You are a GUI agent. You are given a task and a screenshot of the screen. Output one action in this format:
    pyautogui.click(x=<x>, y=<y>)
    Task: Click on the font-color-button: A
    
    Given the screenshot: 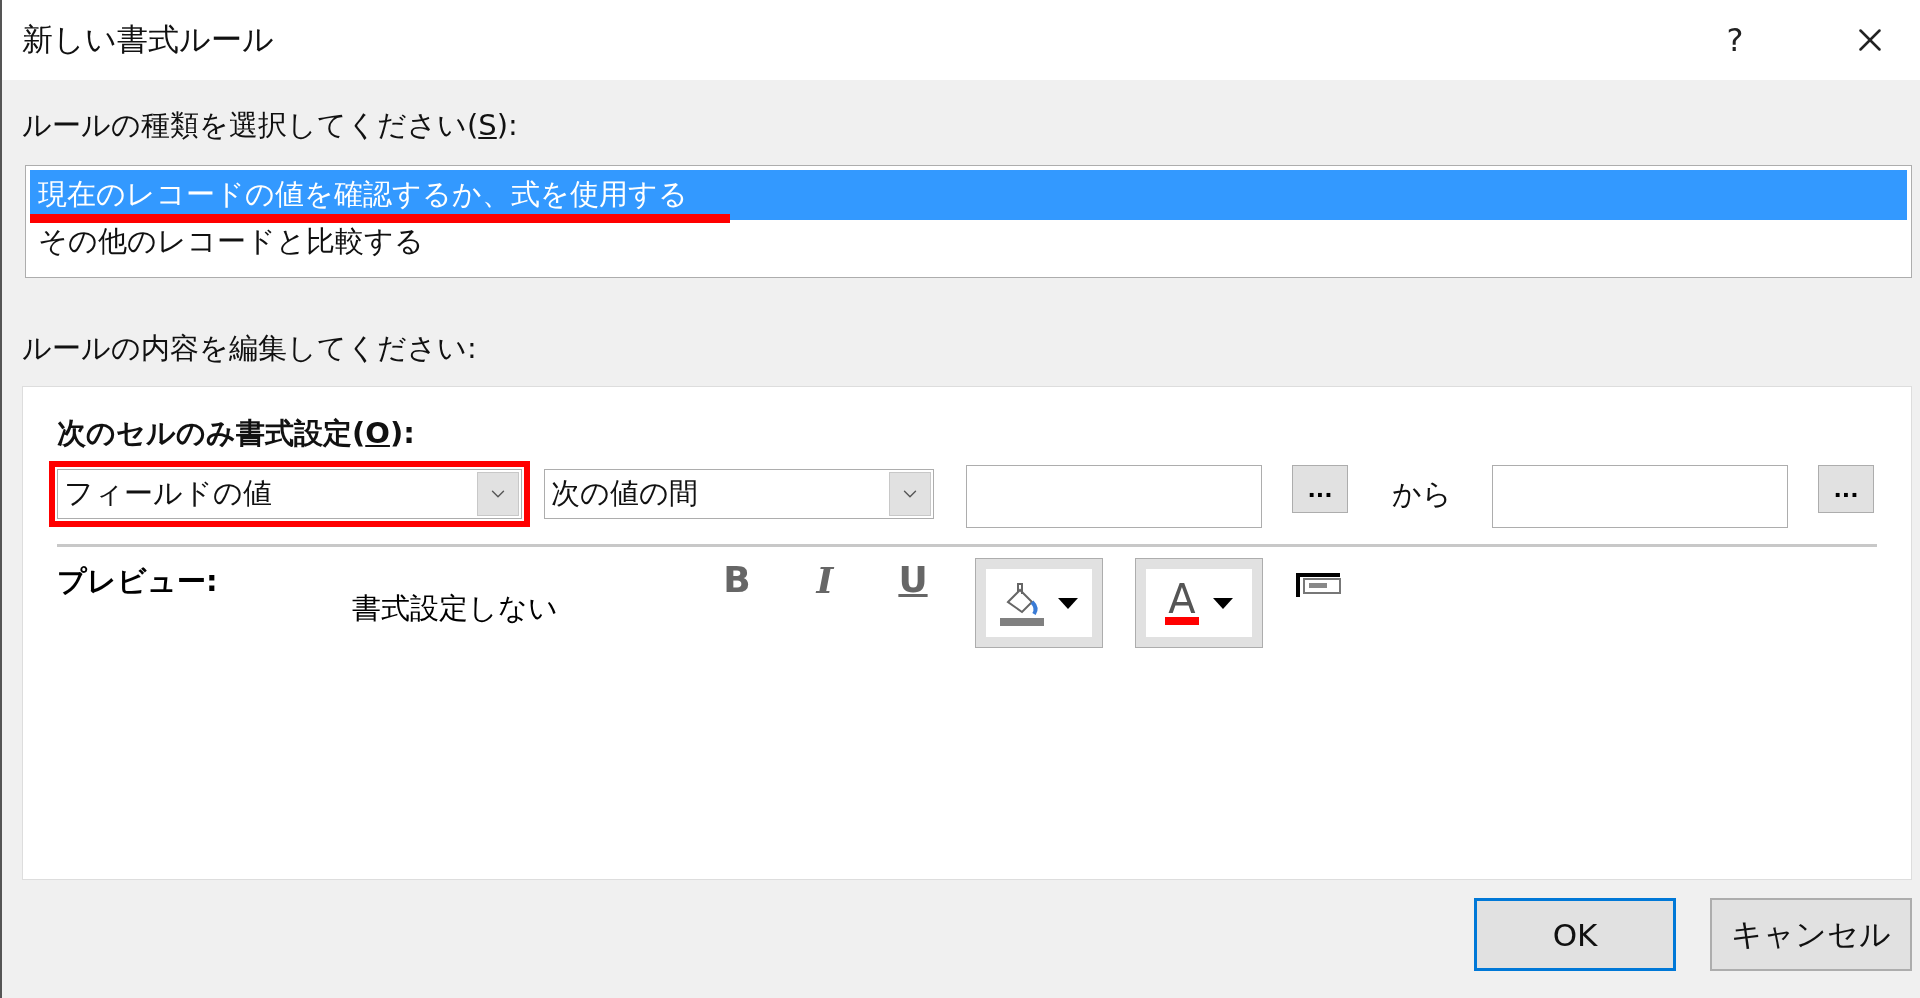 What is the action you would take?
    pyautogui.click(x=1199, y=603)
    